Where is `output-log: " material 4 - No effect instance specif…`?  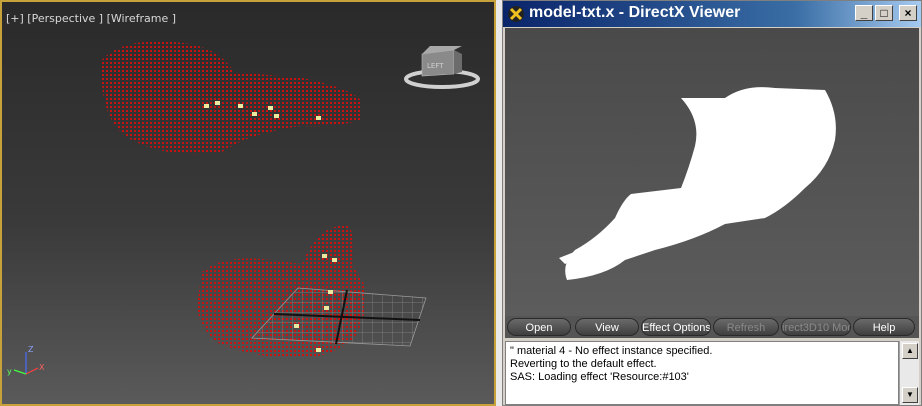 output-log: " material 4 - No effect instance specif… is located at coordinates (702, 373).